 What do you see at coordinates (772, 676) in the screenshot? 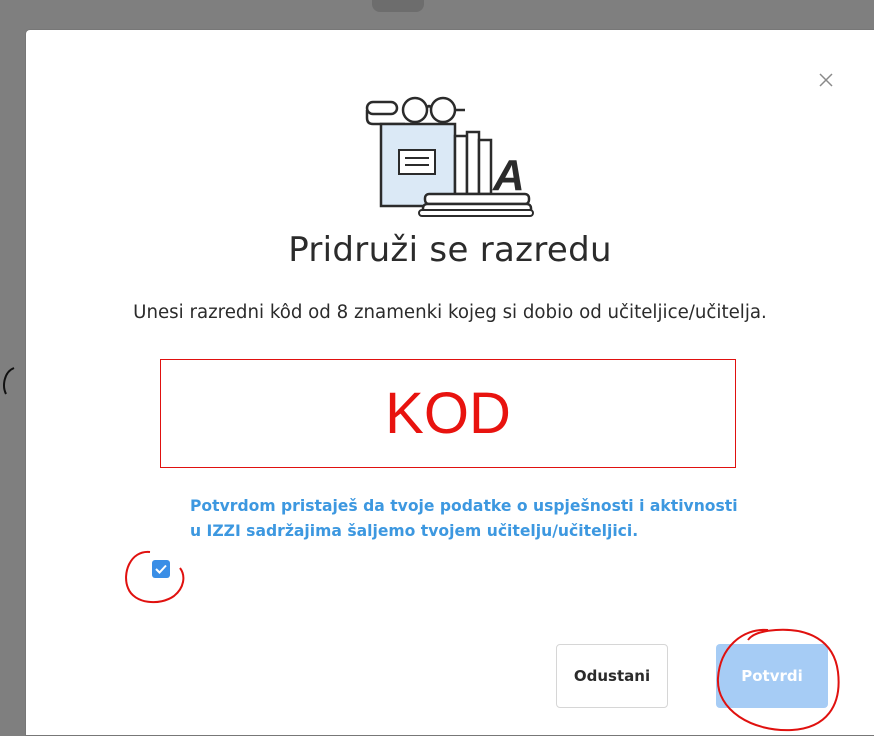
I see `confirm-button: Potvrdi` at bounding box center [772, 676].